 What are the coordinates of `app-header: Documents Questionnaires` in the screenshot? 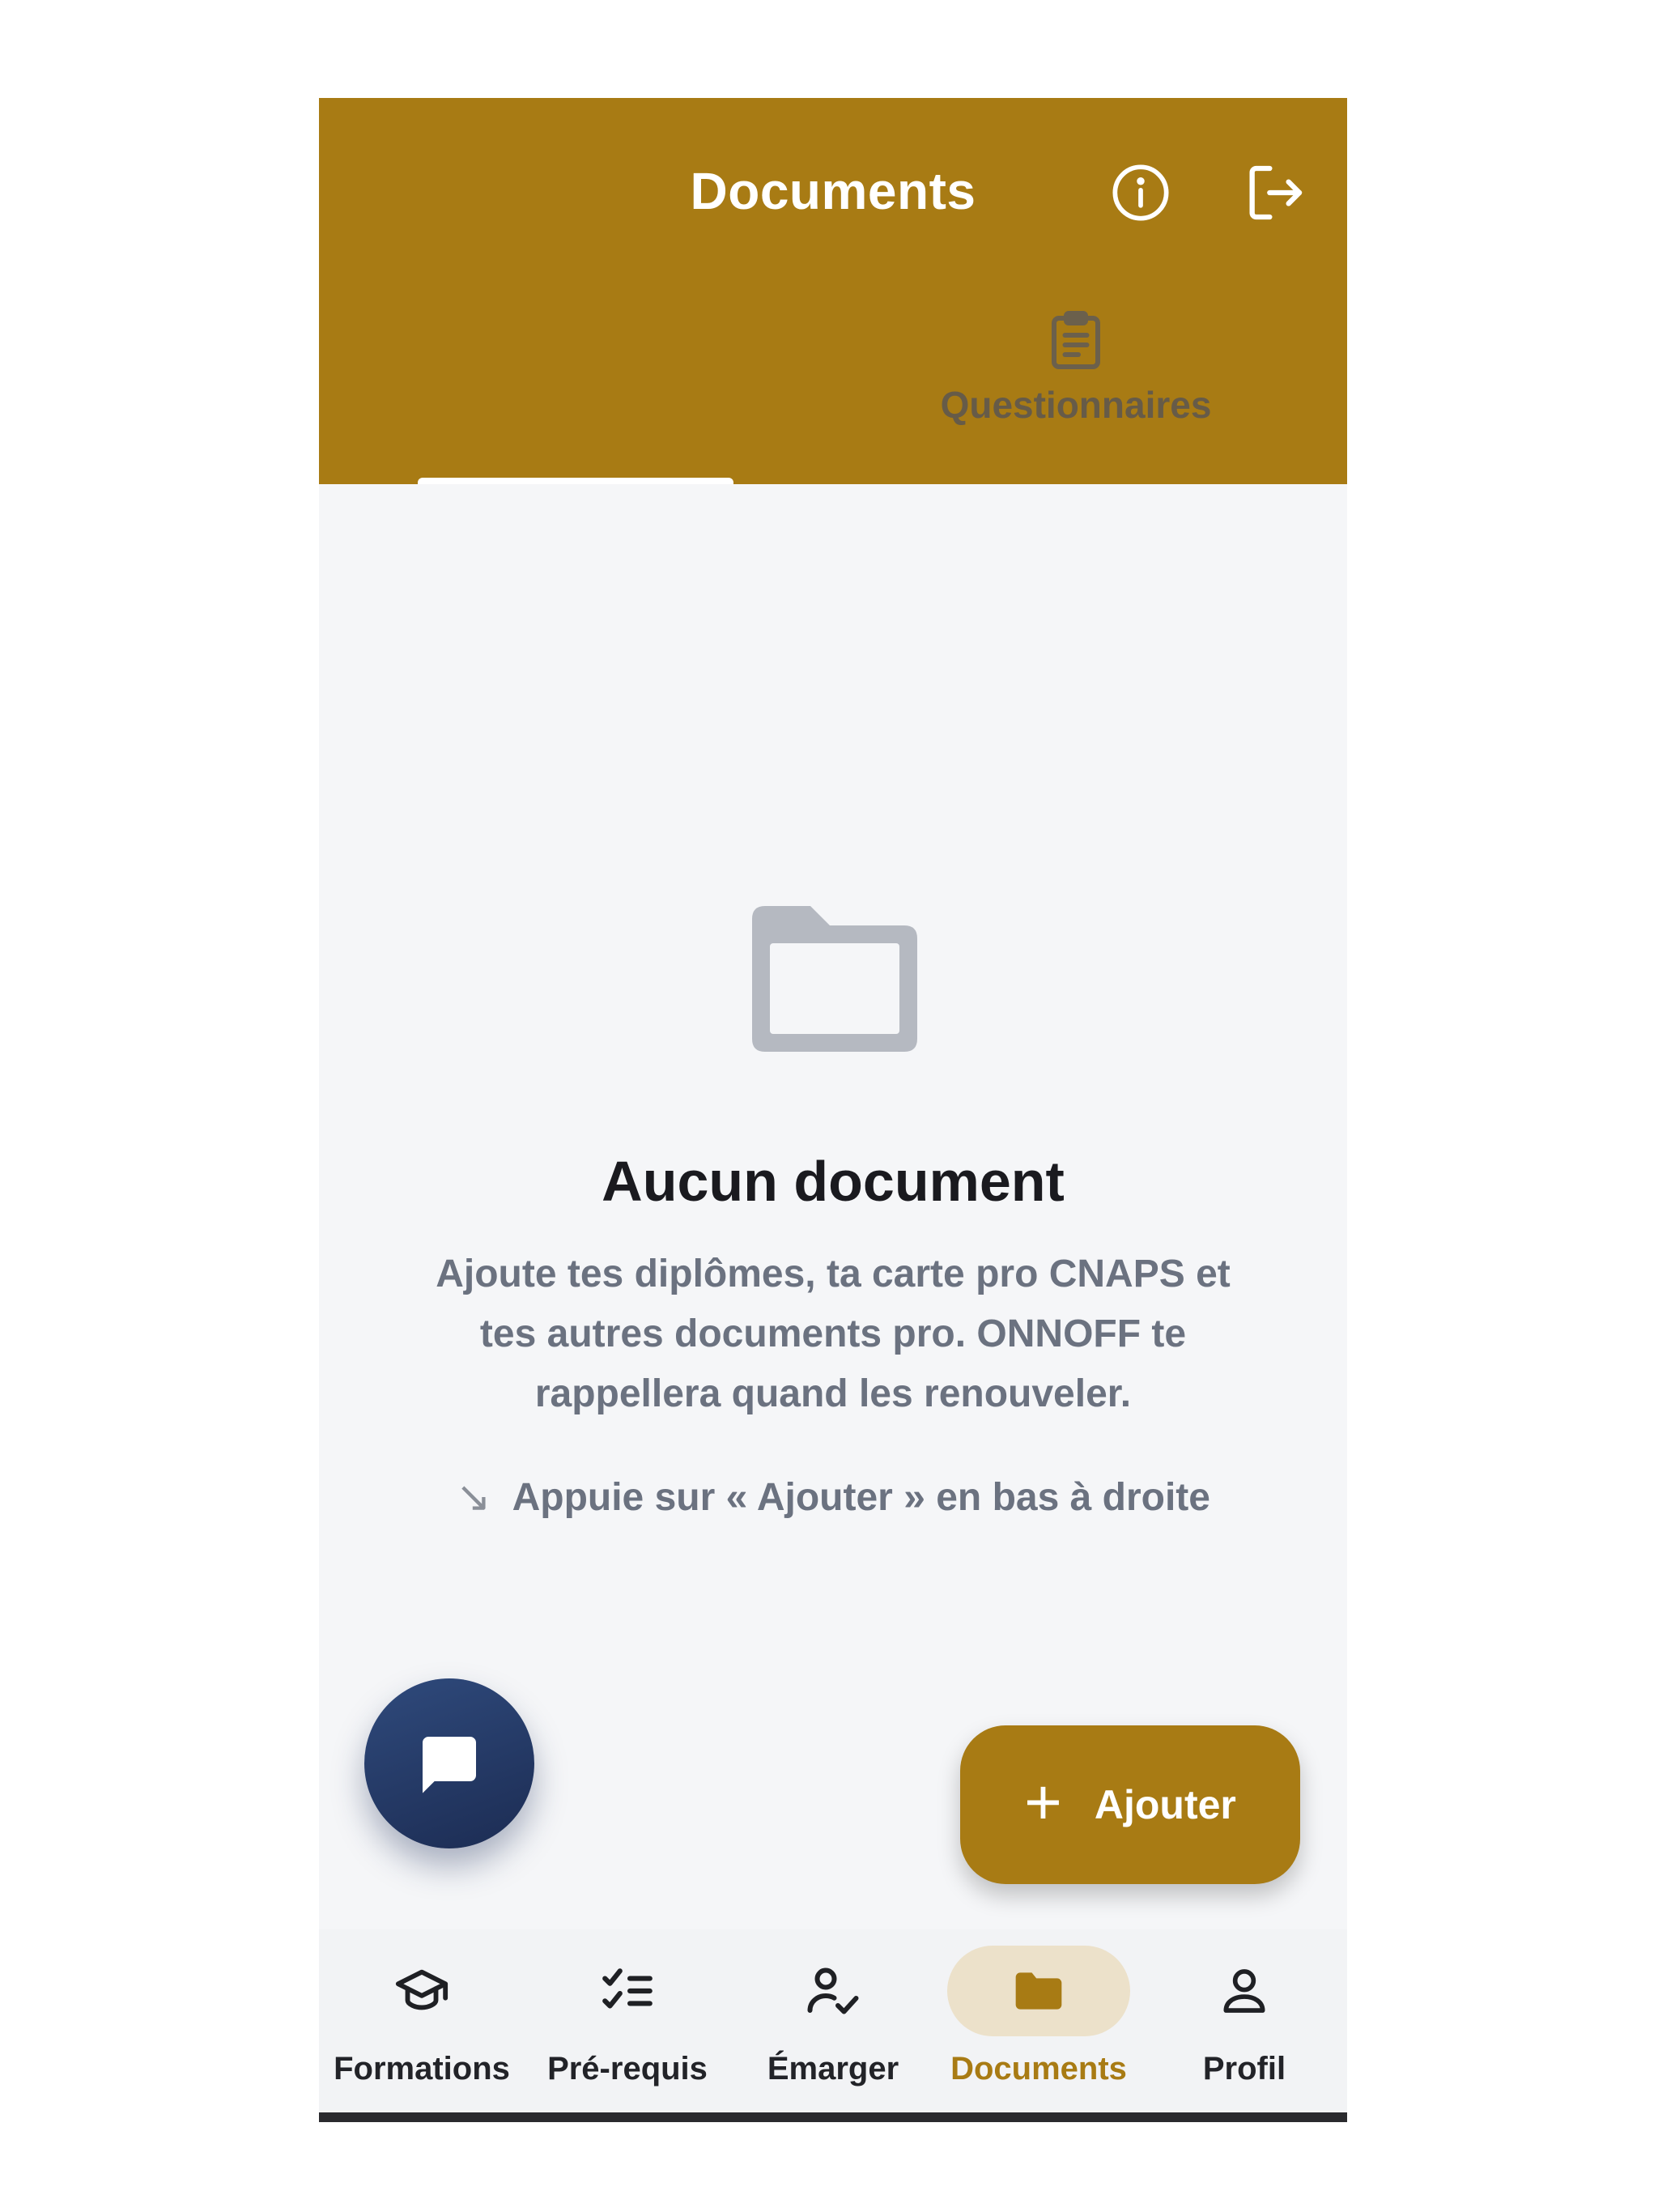 It's located at (833, 291).